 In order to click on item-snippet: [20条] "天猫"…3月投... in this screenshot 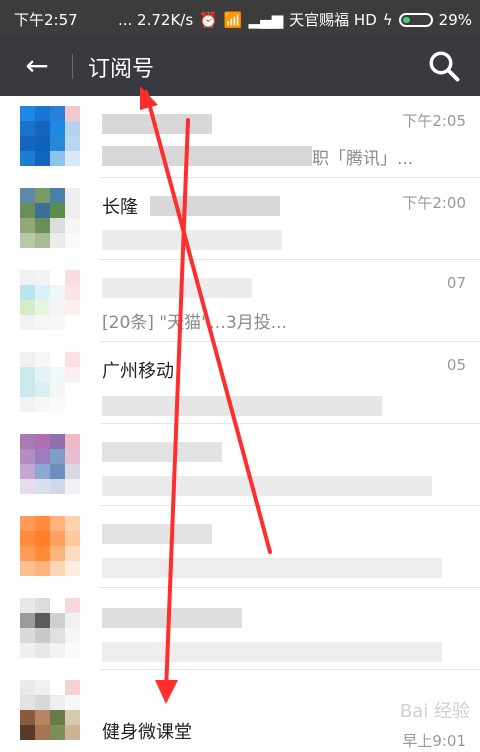, I will do `click(194, 323)`.